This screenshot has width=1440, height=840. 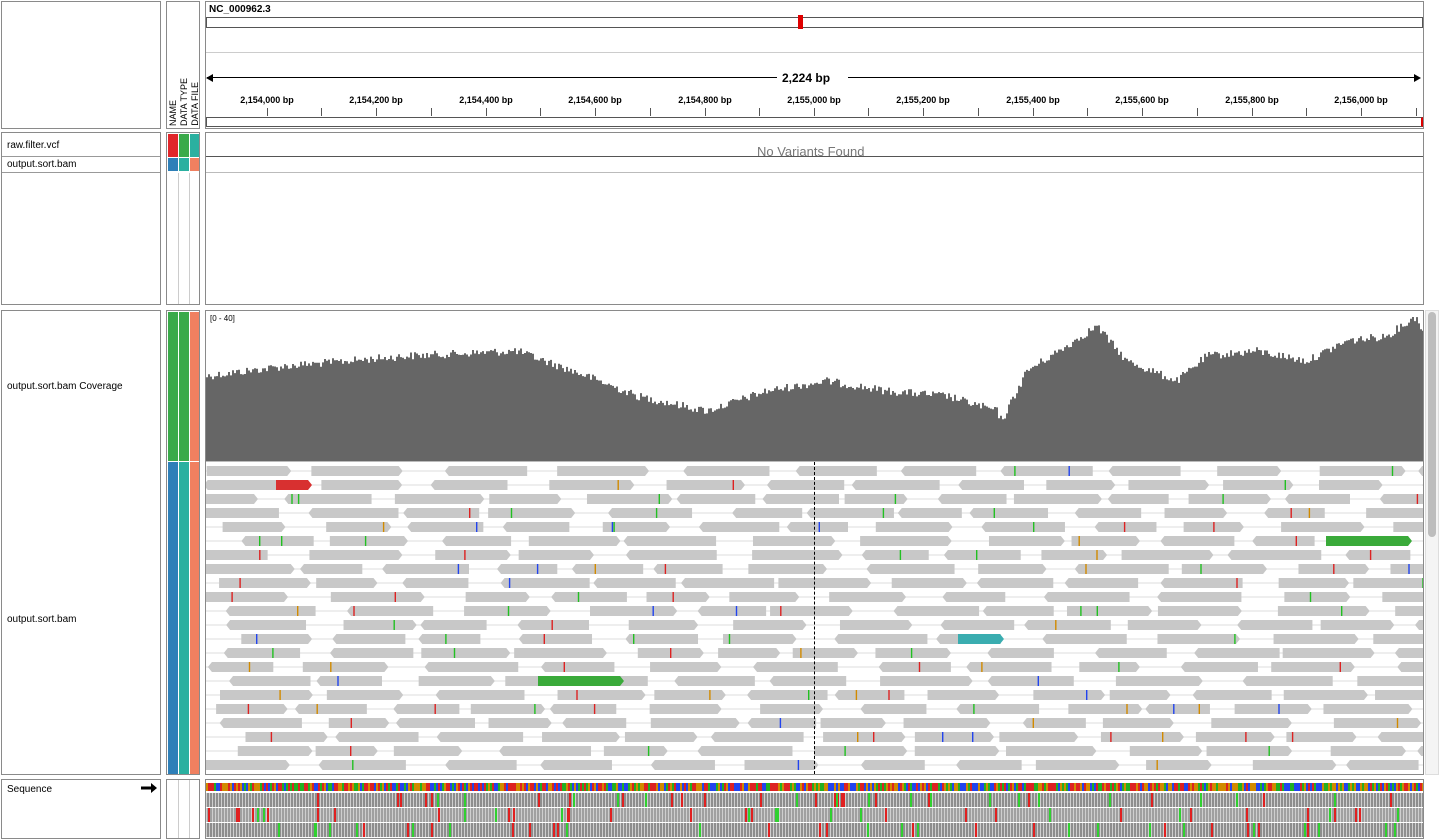 I want to click on tick-label: 2,155,800 bp, so click(x=1252, y=100).